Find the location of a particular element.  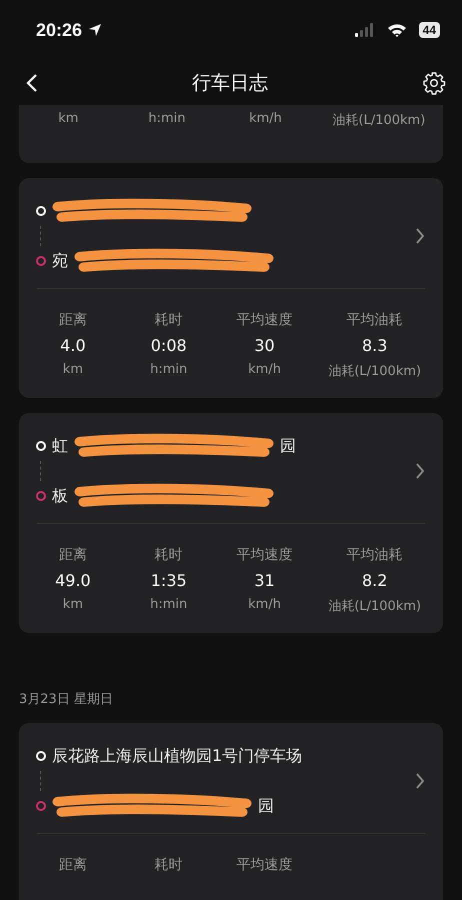

battery-level: 44 is located at coordinates (429, 30).